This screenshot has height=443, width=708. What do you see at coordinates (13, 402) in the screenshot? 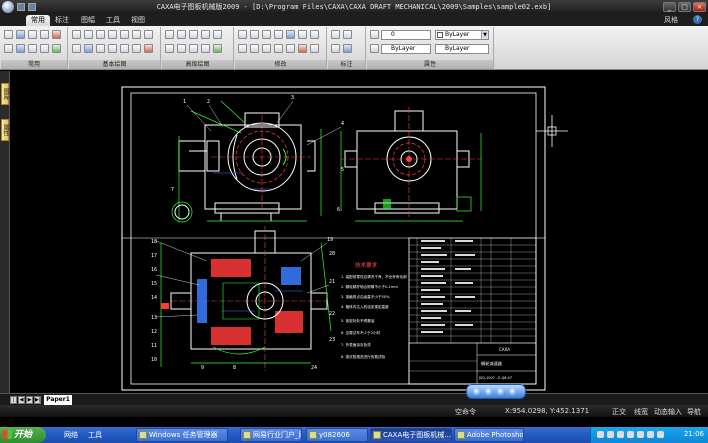
I see `first-sheet-button: |◀` at bounding box center [13, 402].